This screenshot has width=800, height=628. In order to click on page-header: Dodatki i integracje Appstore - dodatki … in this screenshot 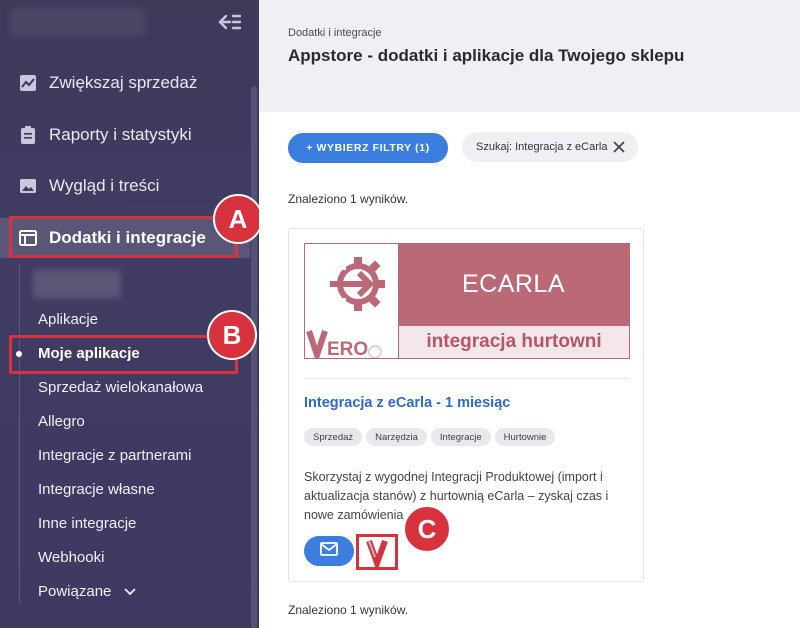, I will do `click(529, 56)`.